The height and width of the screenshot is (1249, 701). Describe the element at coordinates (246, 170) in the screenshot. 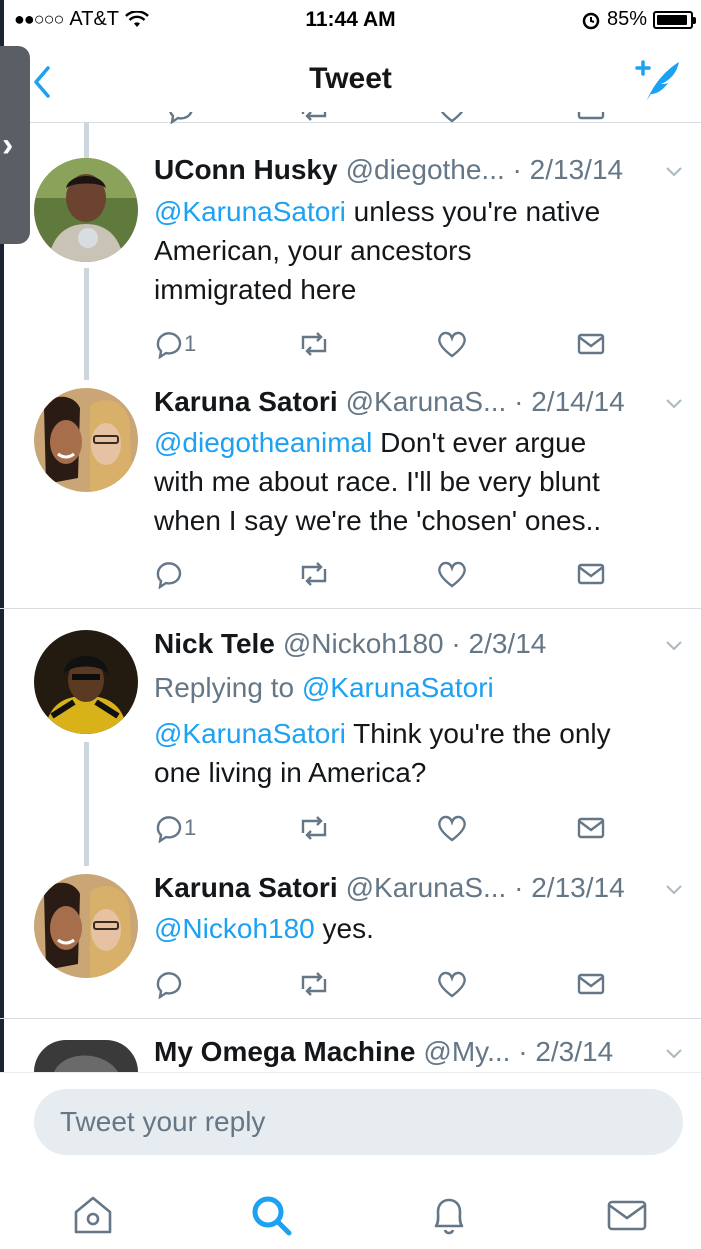

I see `author-name: UConn Husky` at that location.